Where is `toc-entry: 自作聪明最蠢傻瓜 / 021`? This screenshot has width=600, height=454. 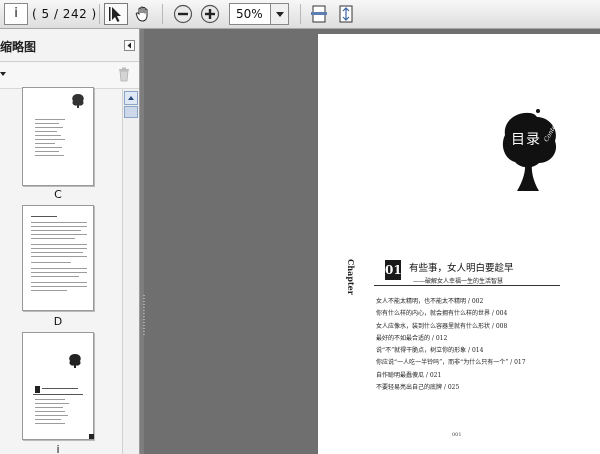
toc-entry: 自作聪明最蠢傻瓜 / 021 is located at coordinates (451, 376).